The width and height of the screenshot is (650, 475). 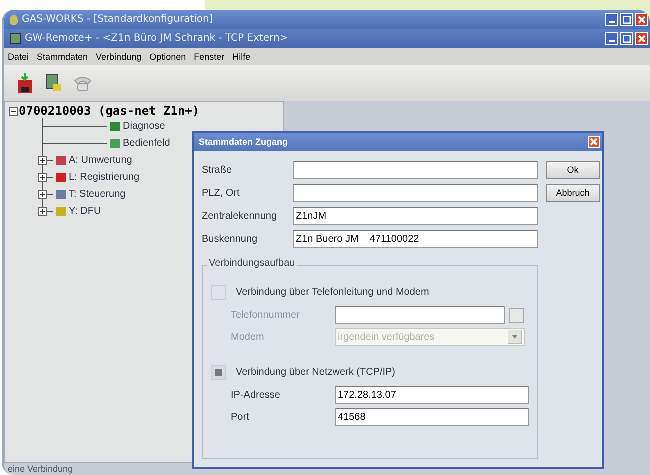 What do you see at coordinates (97, 194) in the screenshot?
I see `tree-item: T: Steuerung` at bounding box center [97, 194].